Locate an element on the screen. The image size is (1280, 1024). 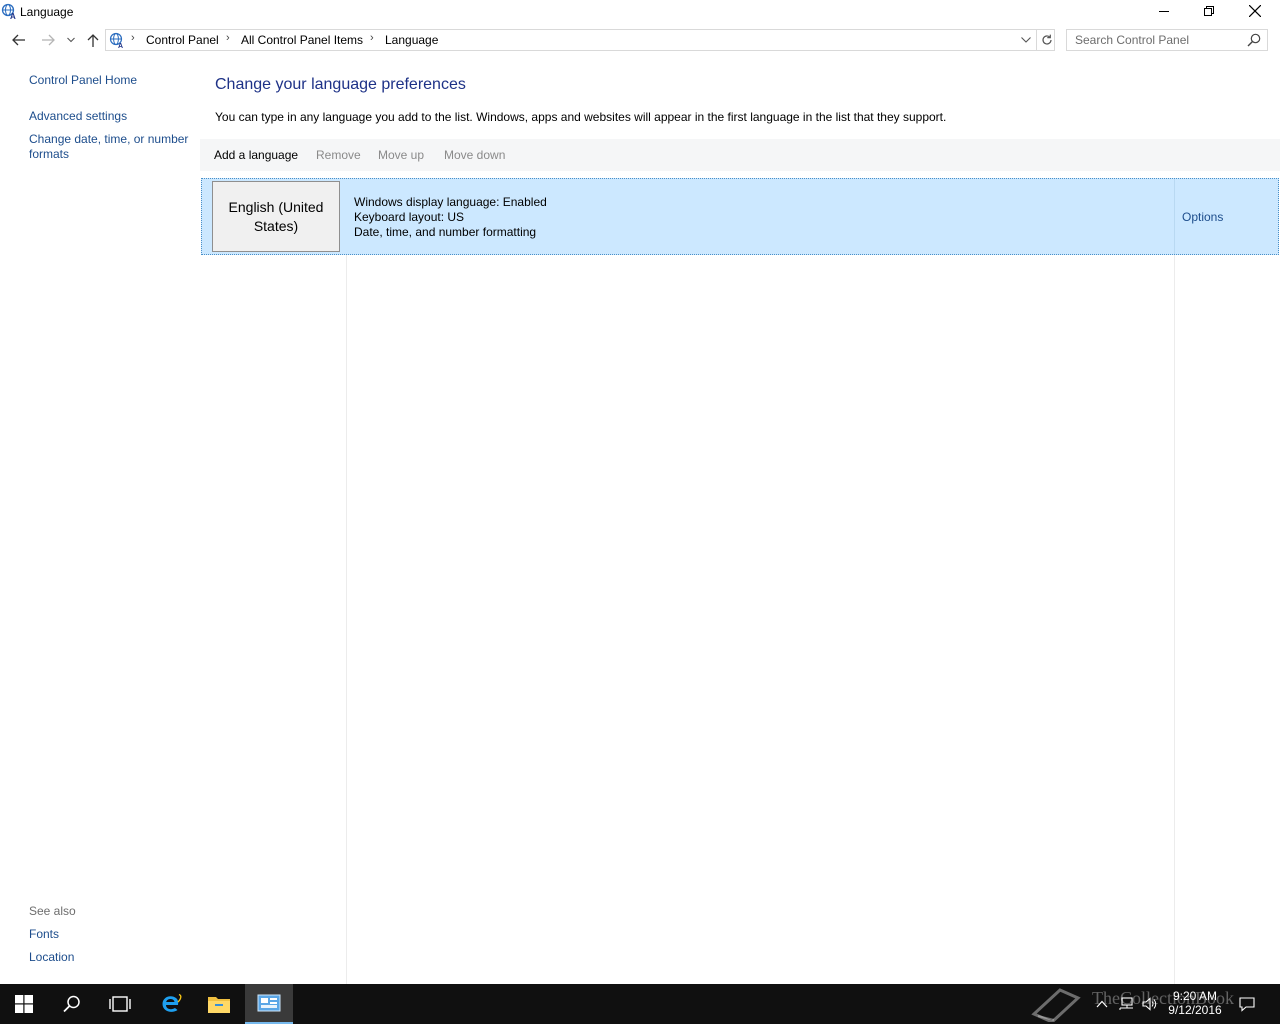
taskbar: TheCollectionBook 9:20 AM 9/12/2016 is located at coordinates (640, 1004).